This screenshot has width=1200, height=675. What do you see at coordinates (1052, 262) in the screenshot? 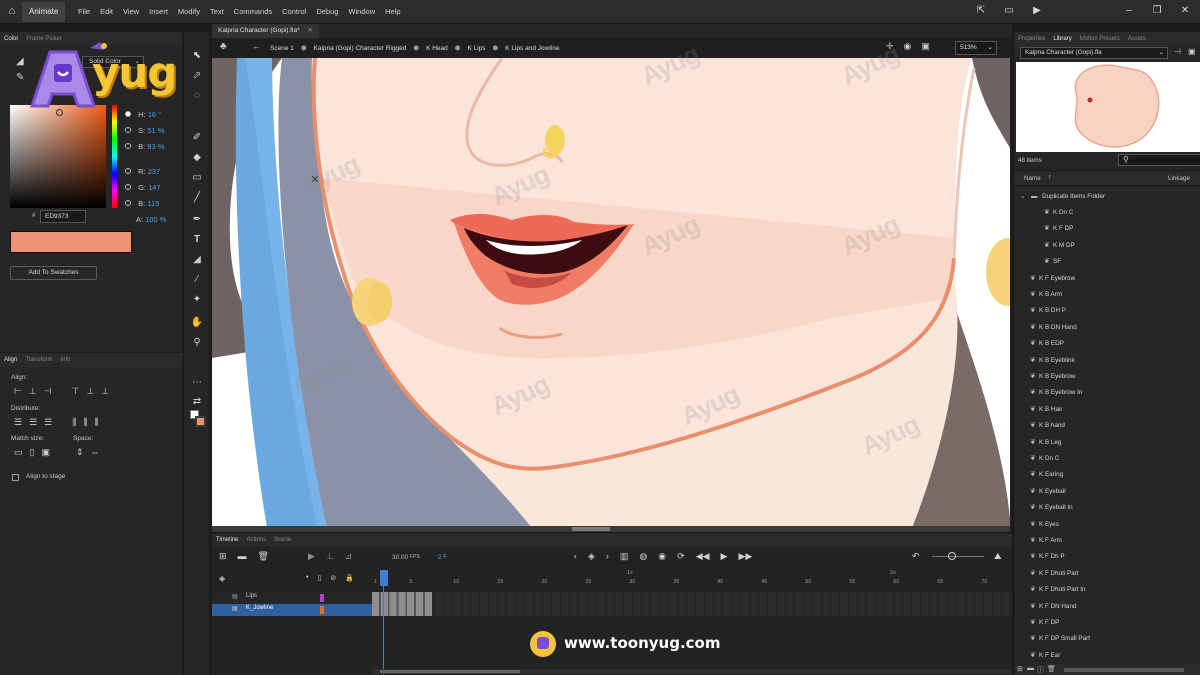
I see `library-folder-item: ❦ SF` at bounding box center [1052, 262].